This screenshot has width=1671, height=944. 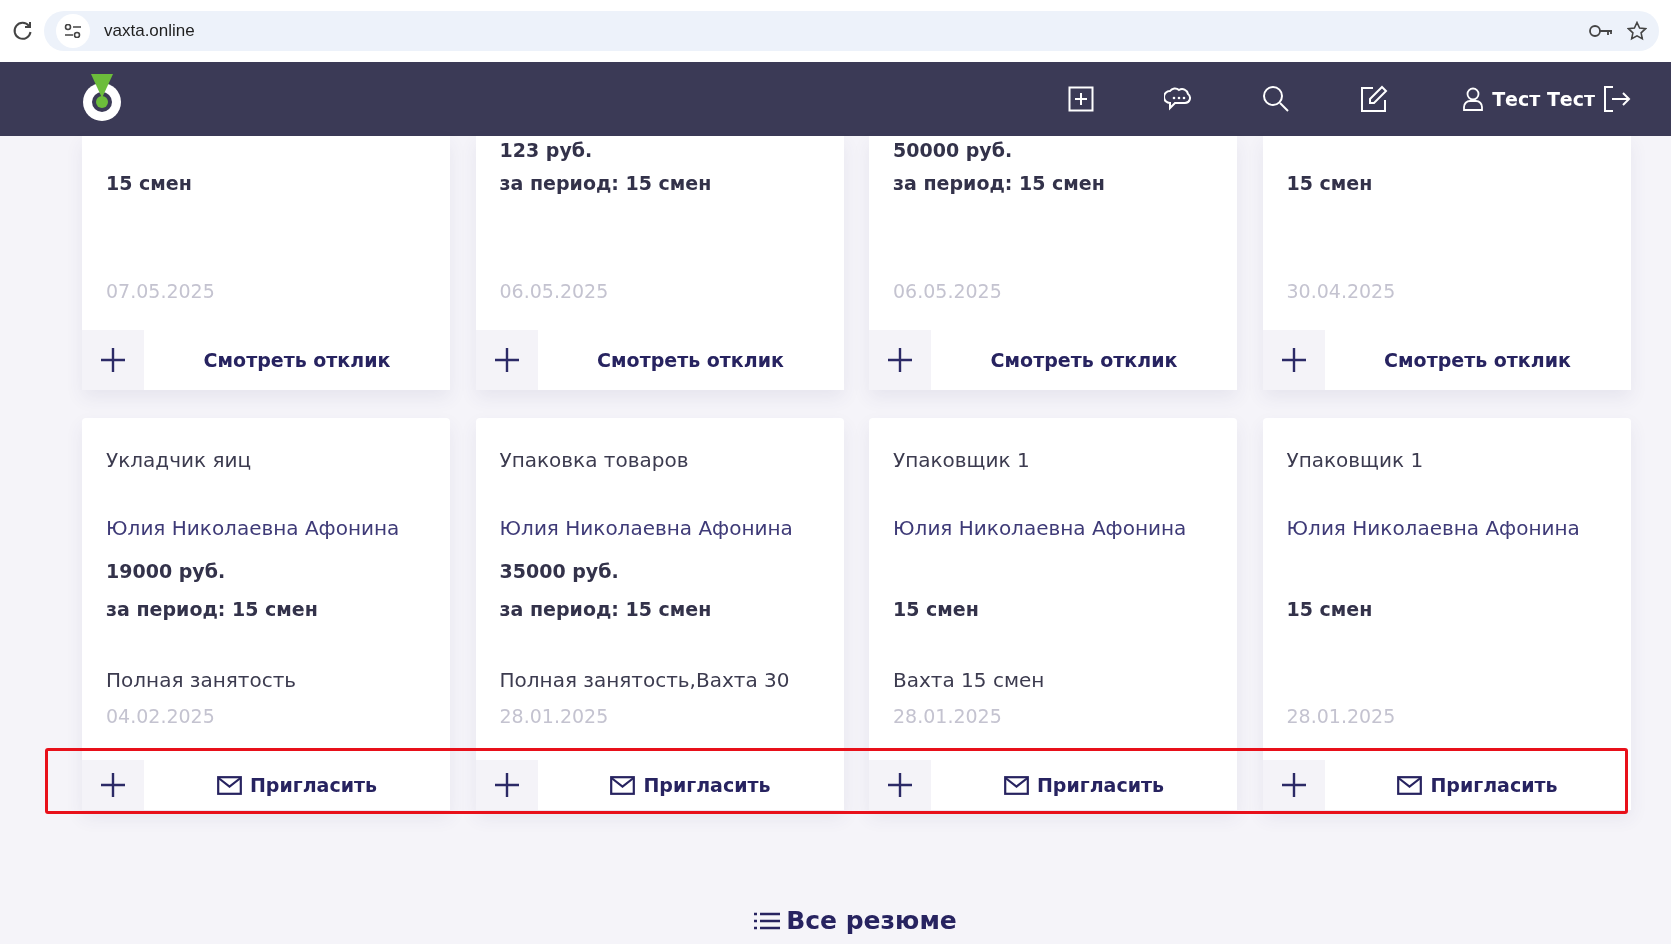 What do you see at coordinates (1374, 99) in the screenshot?
I see `edit-icon` at bounding box center [1374, 99].